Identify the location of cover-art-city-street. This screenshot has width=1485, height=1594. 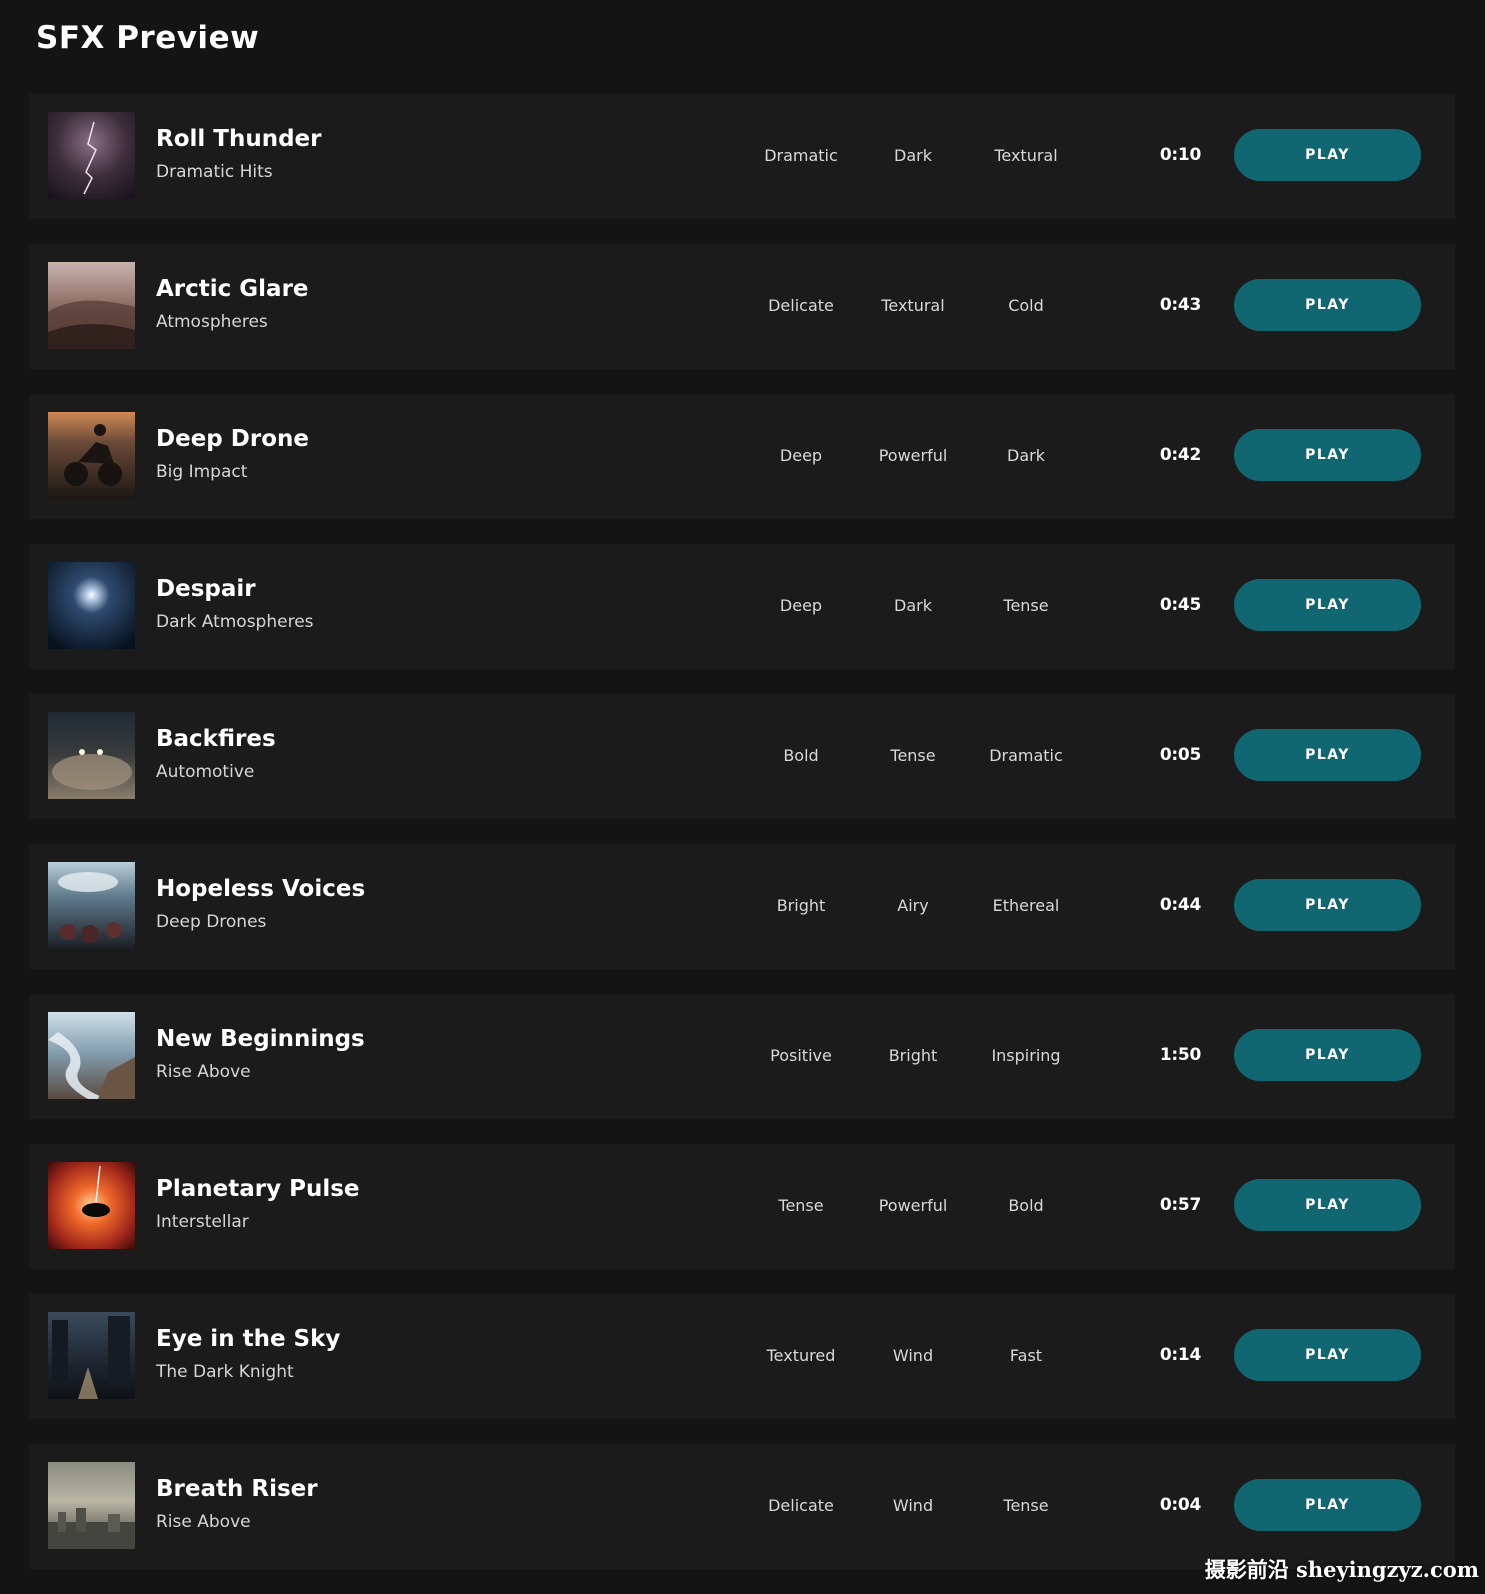
(91, 1355).